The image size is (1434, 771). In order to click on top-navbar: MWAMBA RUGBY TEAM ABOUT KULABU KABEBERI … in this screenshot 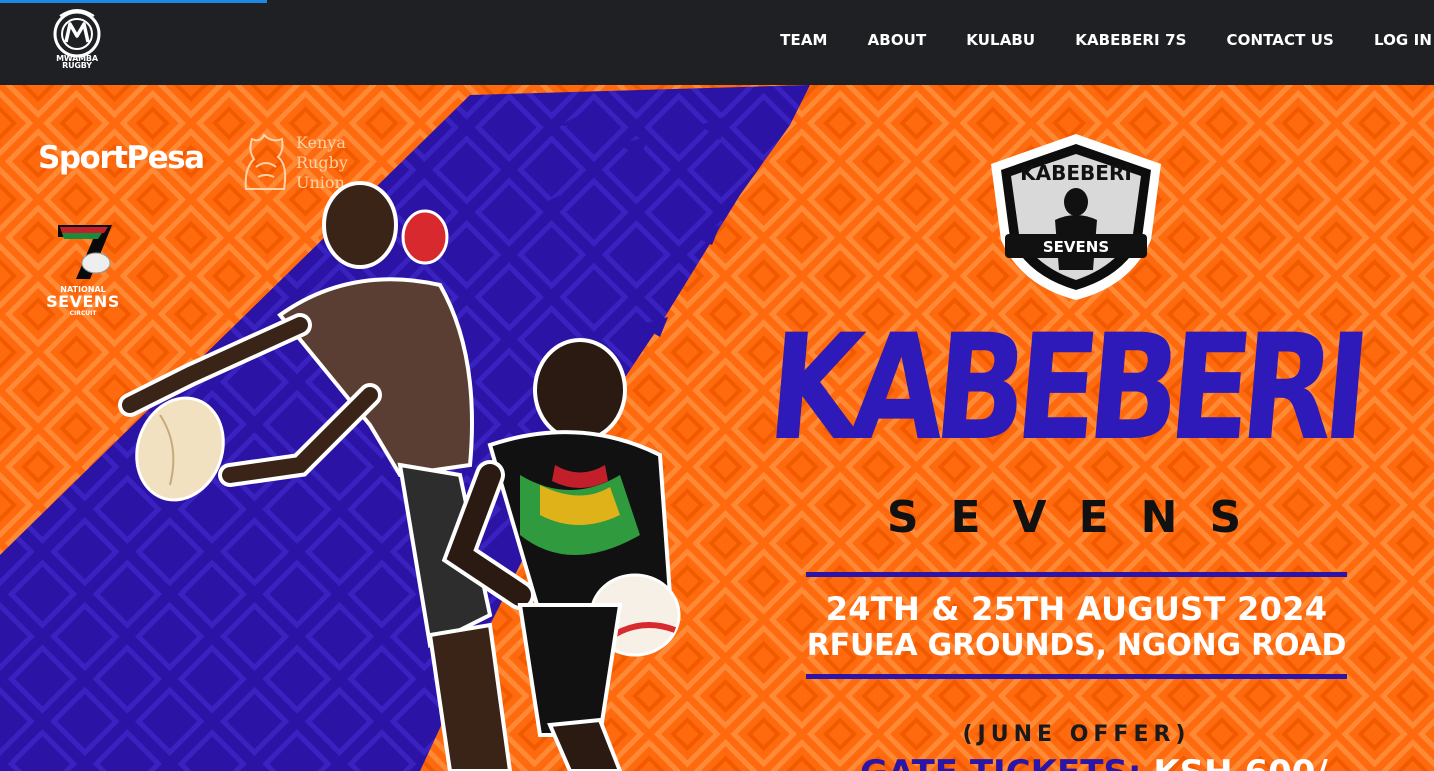, I will do `click(717, 42)`.